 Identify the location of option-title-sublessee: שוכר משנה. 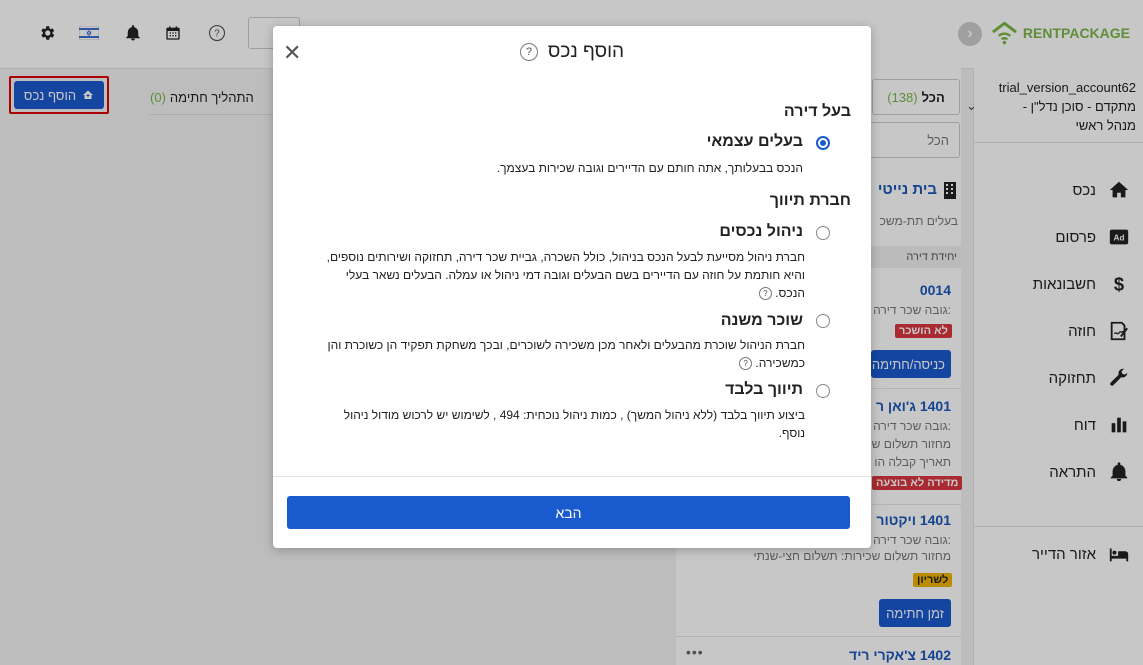
(762, 321).